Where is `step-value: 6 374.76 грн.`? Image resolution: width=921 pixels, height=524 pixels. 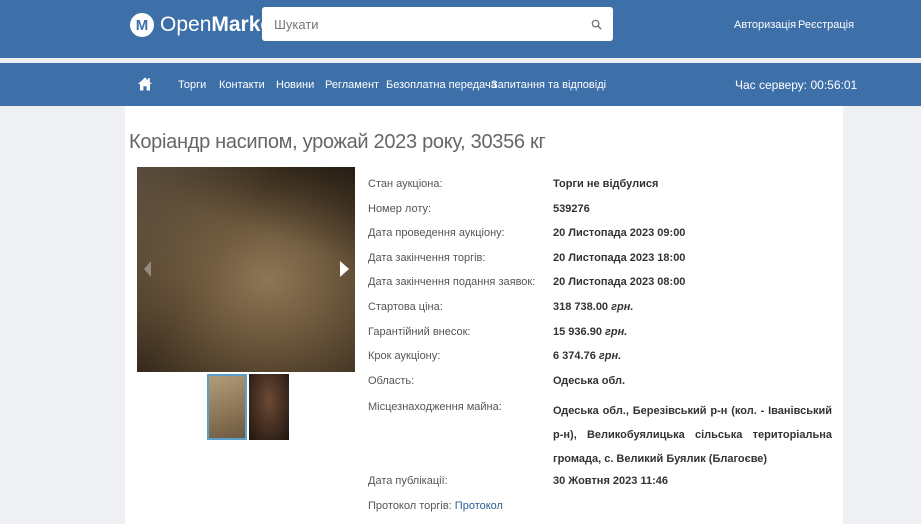 step-value: 6 374.76 грн. is located at coordinates (587, 356).